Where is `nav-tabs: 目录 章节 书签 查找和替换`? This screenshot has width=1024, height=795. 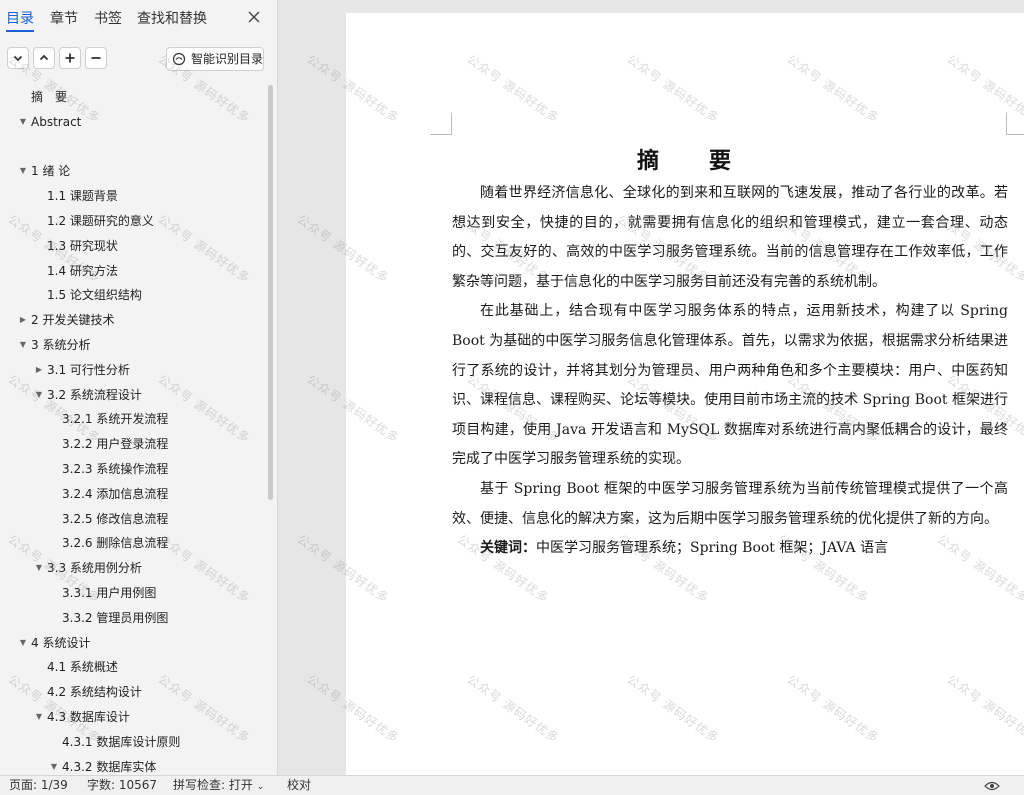 nav-tabs: 目录 章节 书签 查找和替换 is located at coordinates (138, 18).